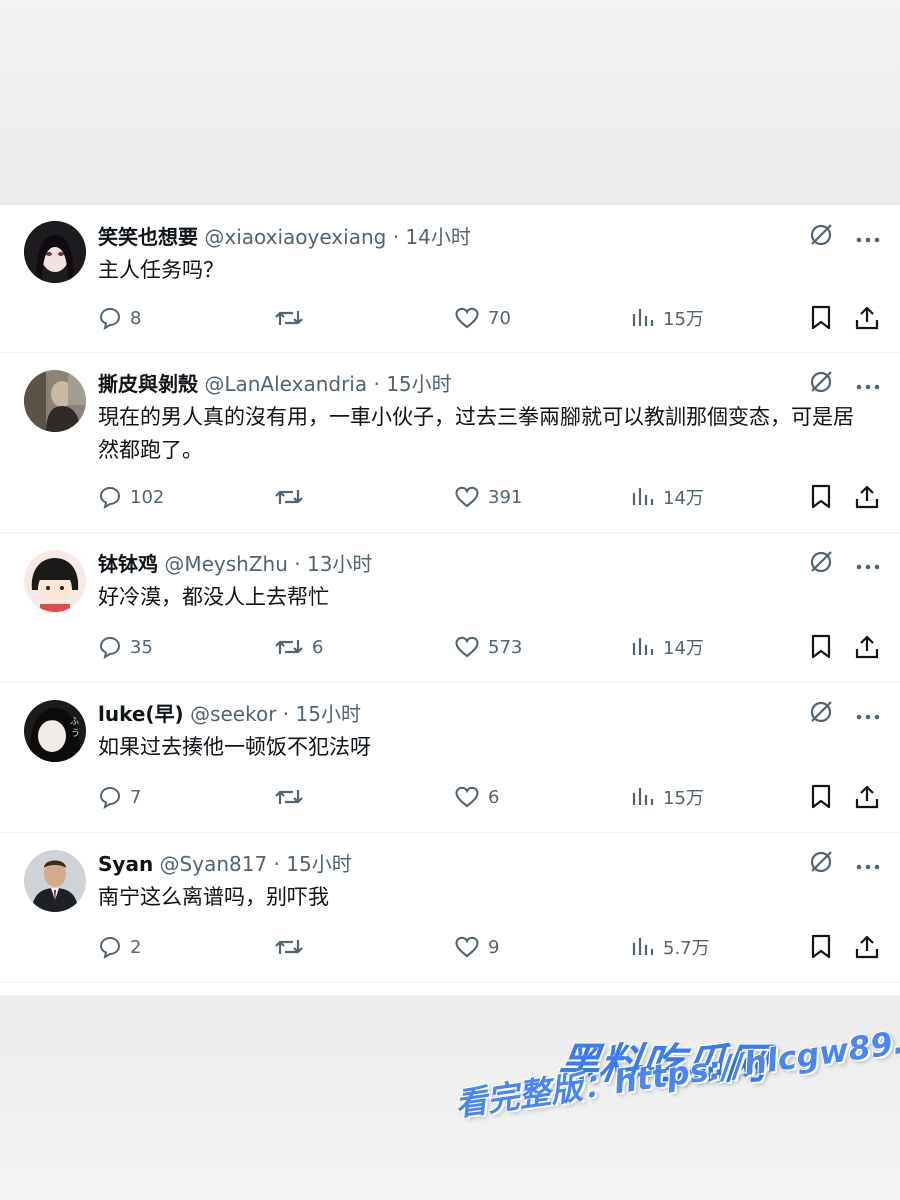  Describe the element at coordinates (683, 498) in the screenshot. I see `view-count: 14万` at that location.